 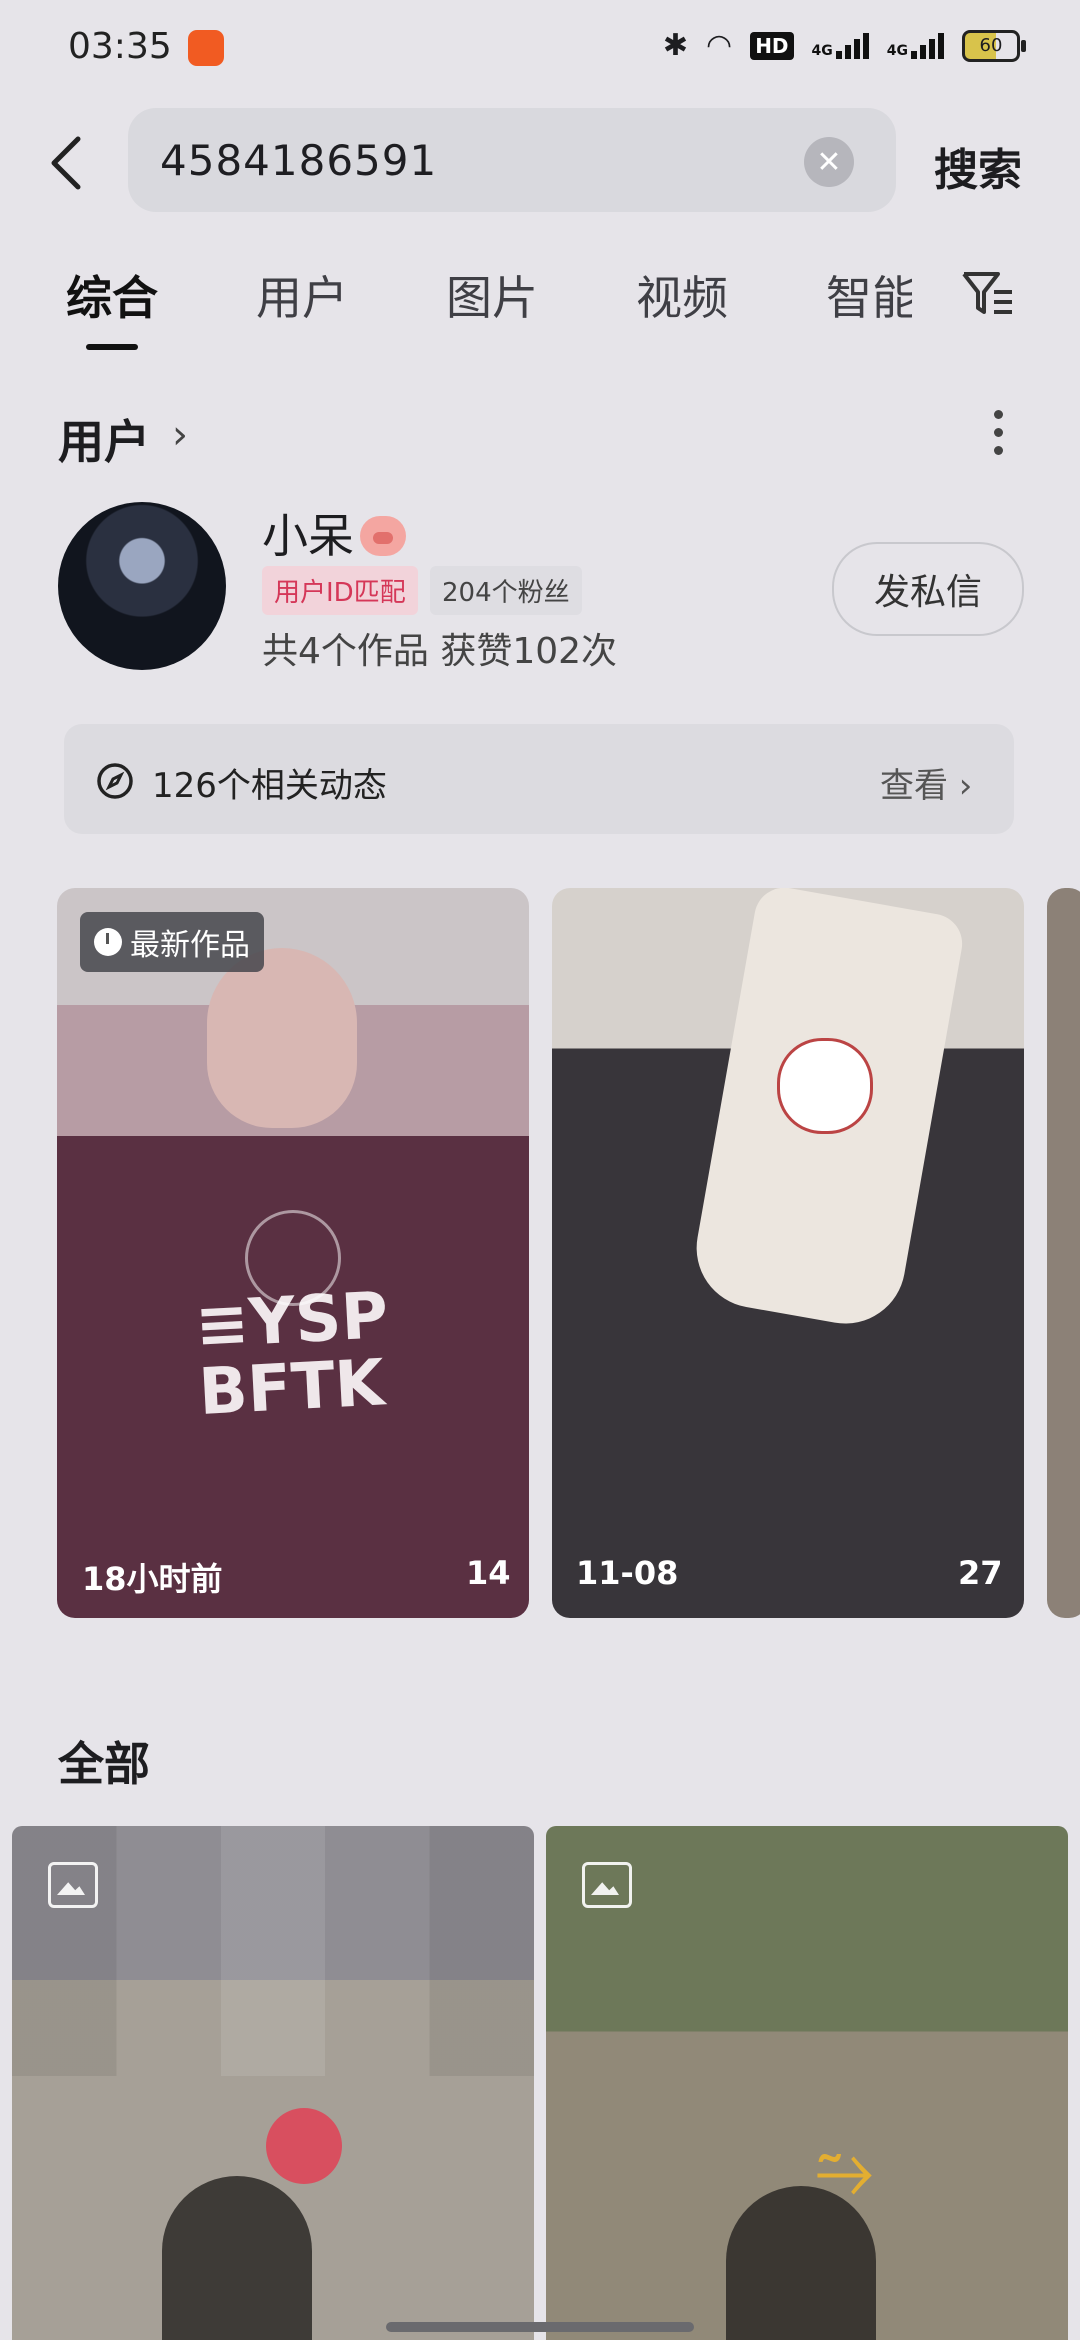 I want to click on tab-bar: 综合 用户 图片 视频 智能, so click(x=516, y=306).